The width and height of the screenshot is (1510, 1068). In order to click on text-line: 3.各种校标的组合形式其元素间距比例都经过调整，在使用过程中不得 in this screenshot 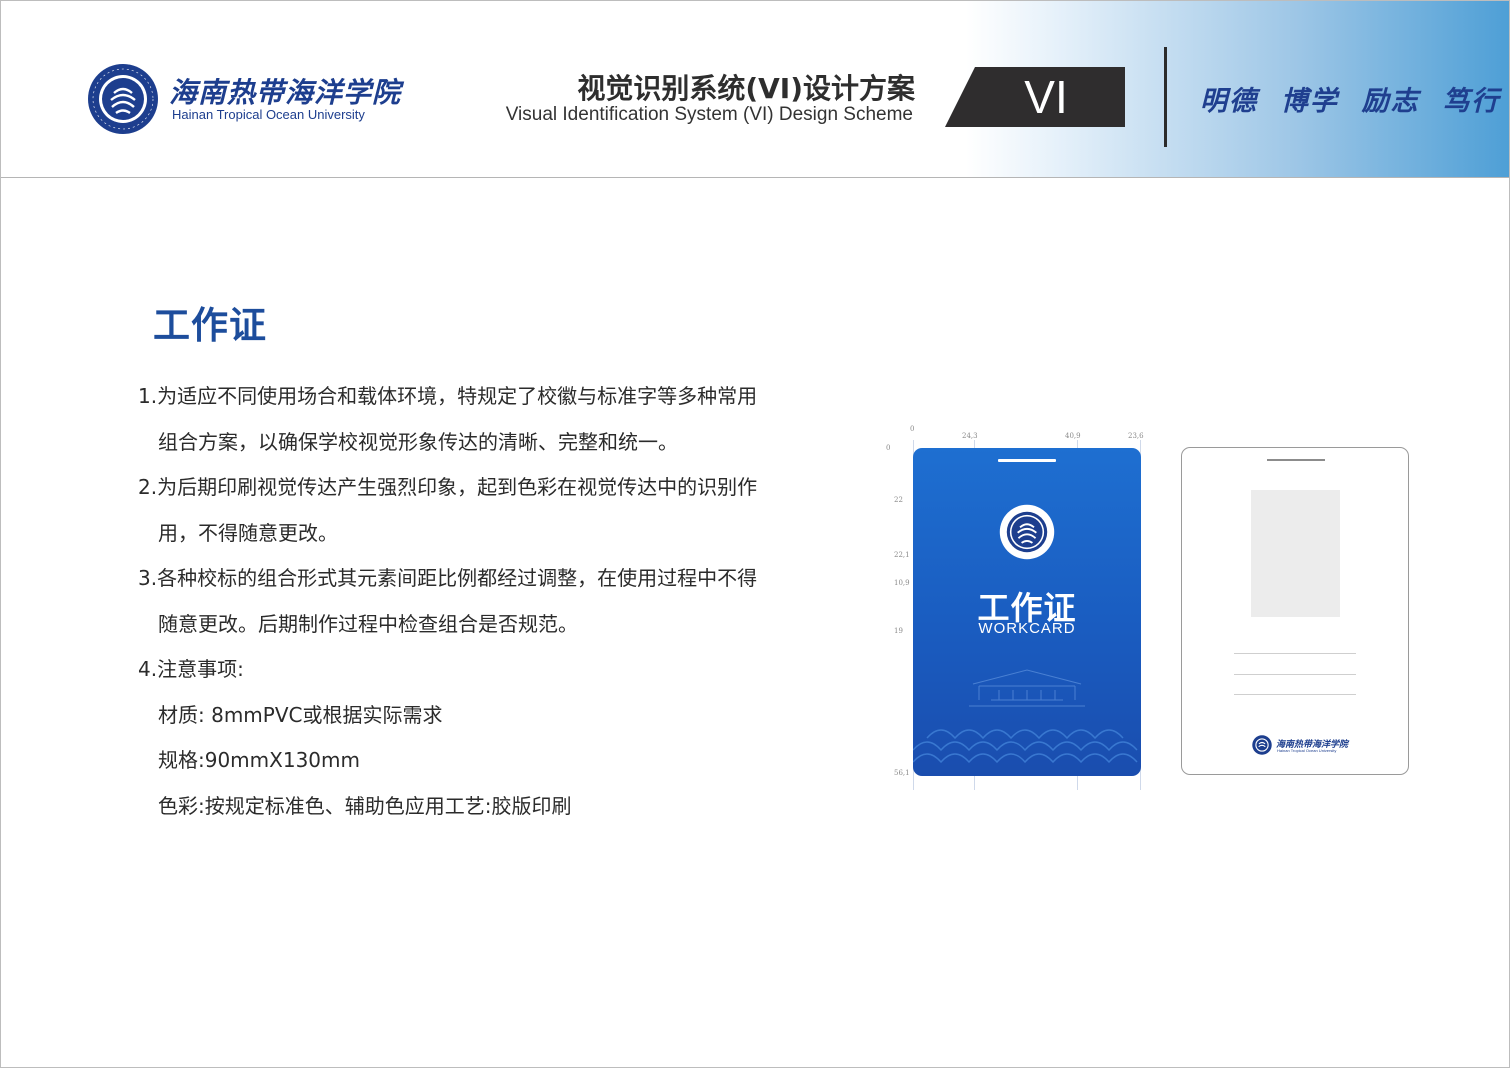, I will do `click(448, 578)`.